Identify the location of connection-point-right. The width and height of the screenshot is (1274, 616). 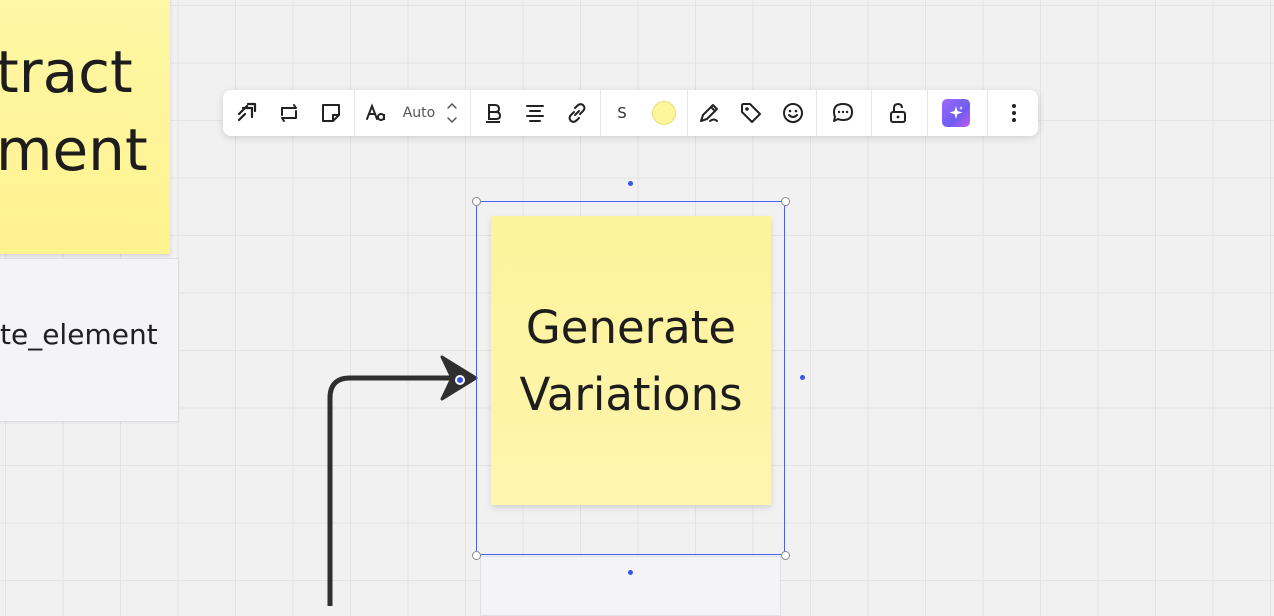
(802, 377).